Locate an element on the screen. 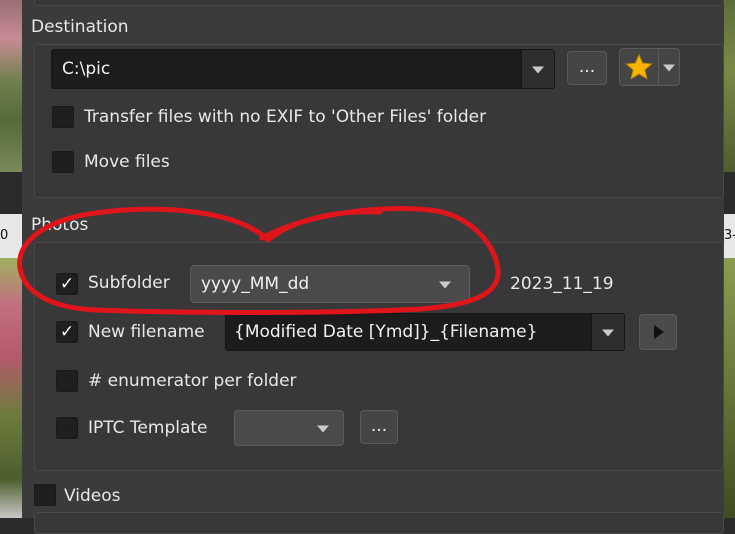 This screenshot has height=534, width=735. subfolder-label: Subfolder is located at coordinates (129, 283).